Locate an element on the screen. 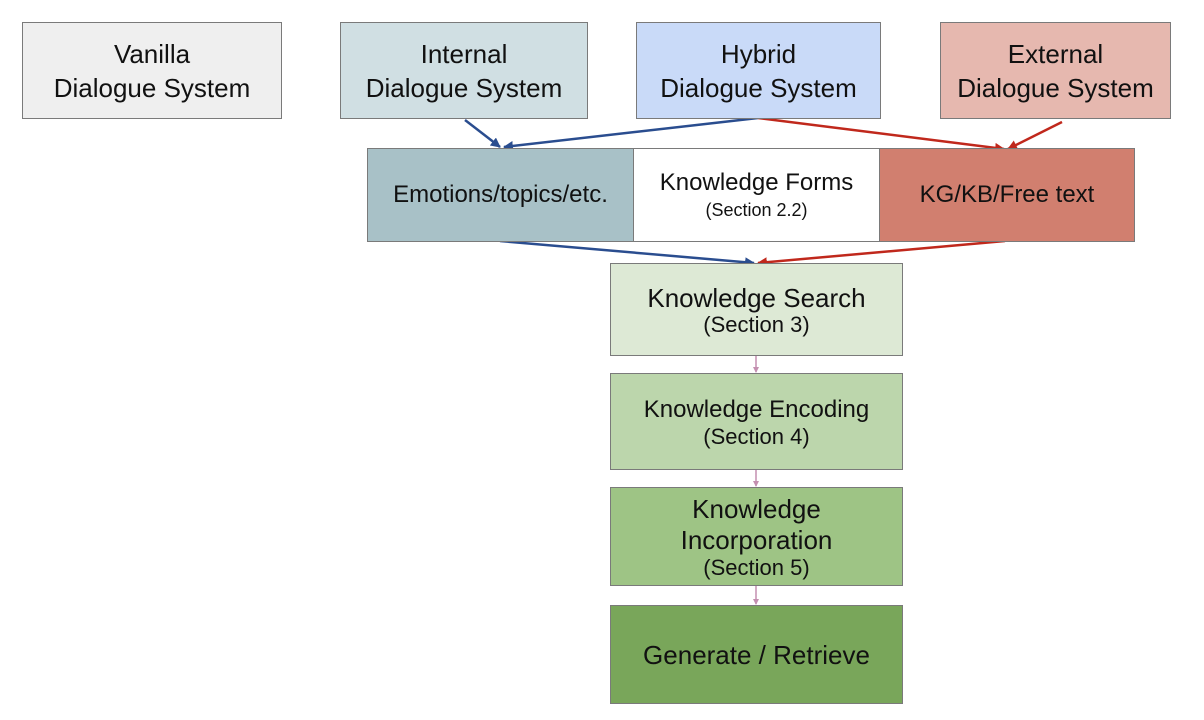 This screenshot has width=1204, height=720. label: Knowledge Forms is located at coordinates (756, 182).